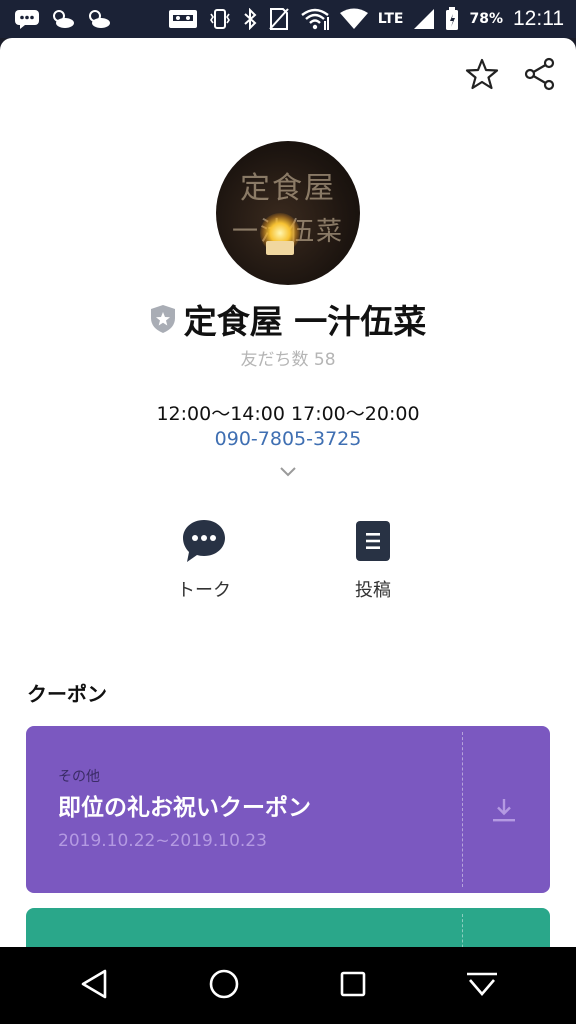 This screenshot has width=576, height=1024. I want to click on candle, so click(280, 248).